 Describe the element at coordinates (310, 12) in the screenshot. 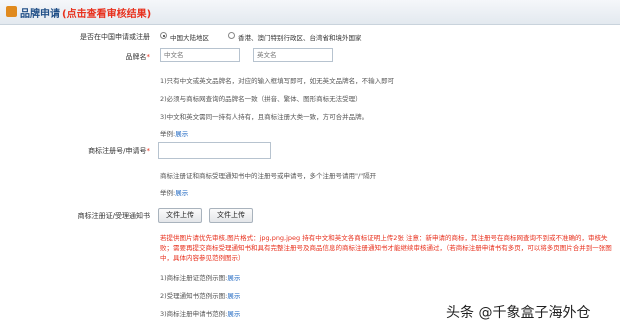

I see `page-header: 品牌申请 (点击查看审核结果)` at that location.